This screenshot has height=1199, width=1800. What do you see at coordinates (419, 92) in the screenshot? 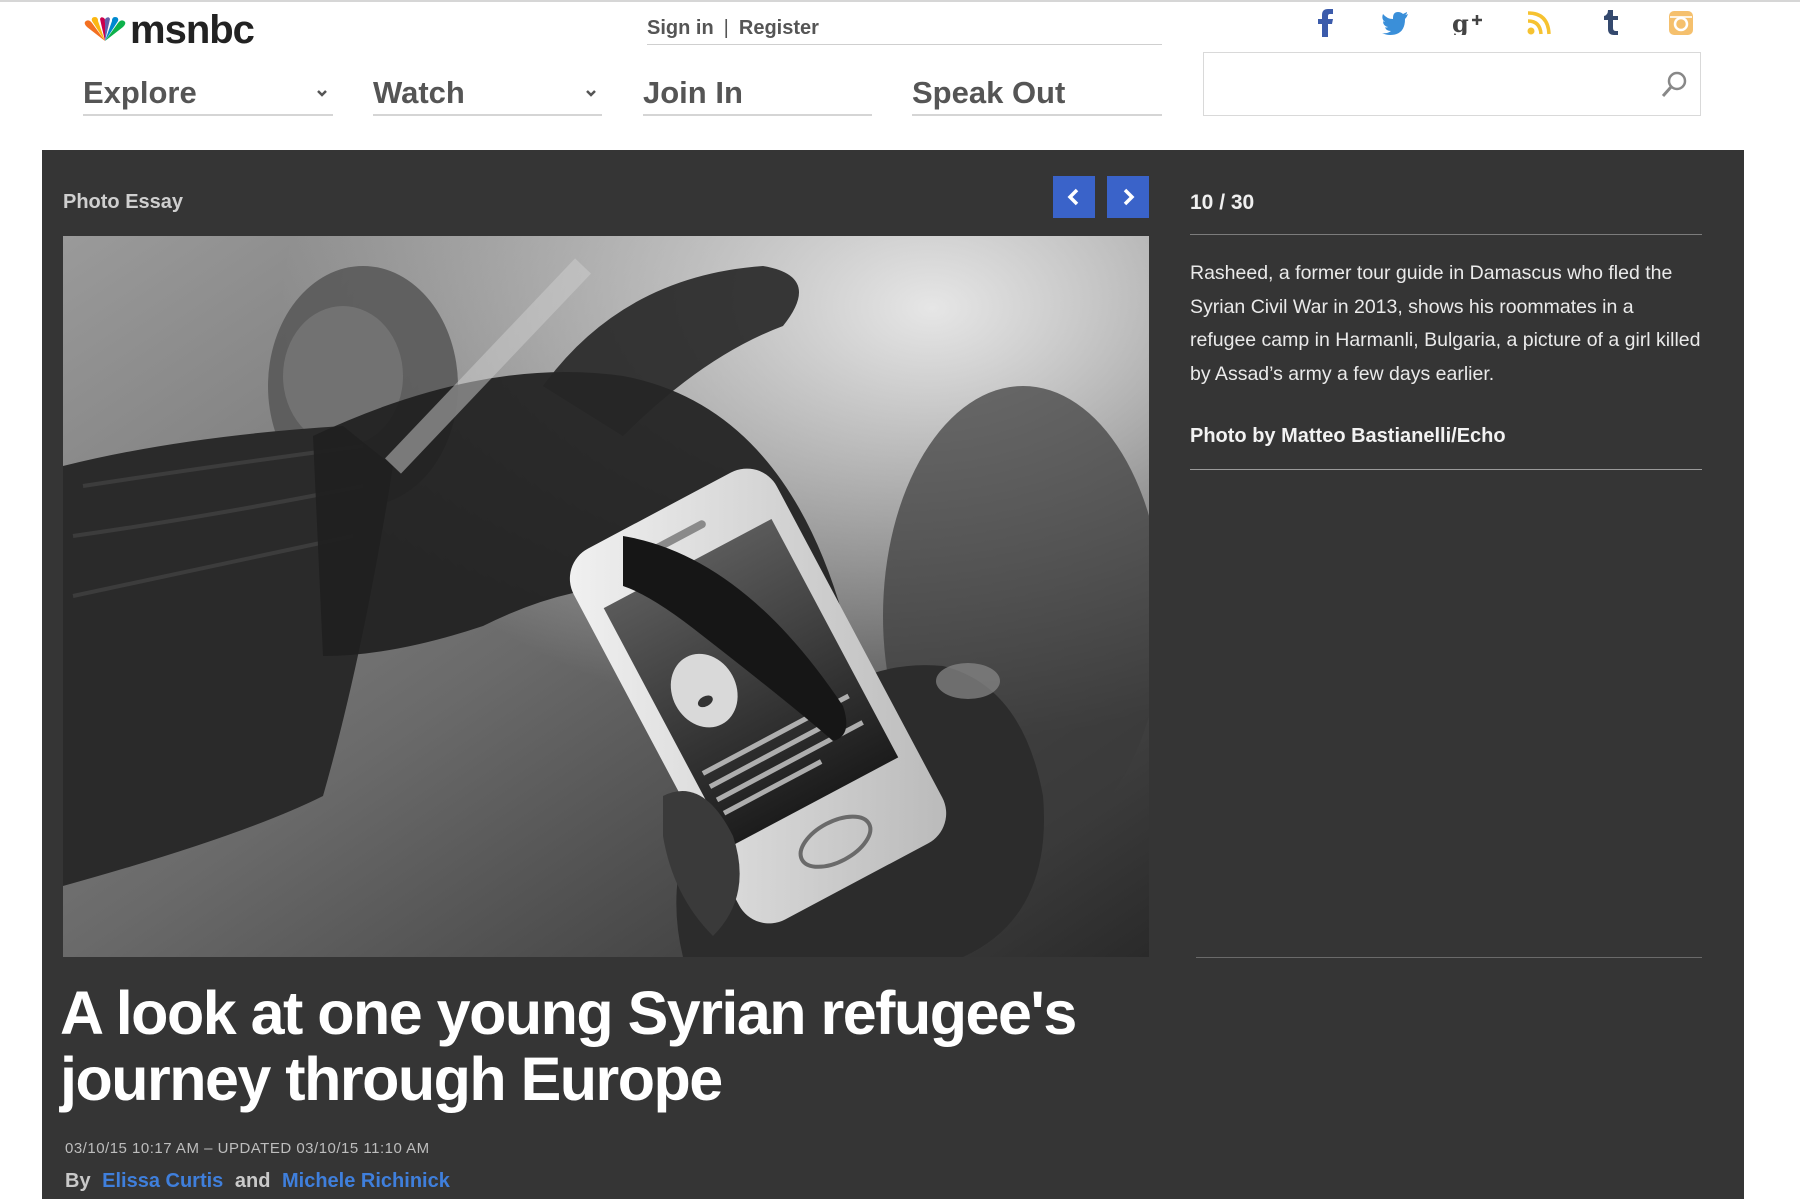
I see `nav-watch-label: Watch` at bounding box center [419, 92].